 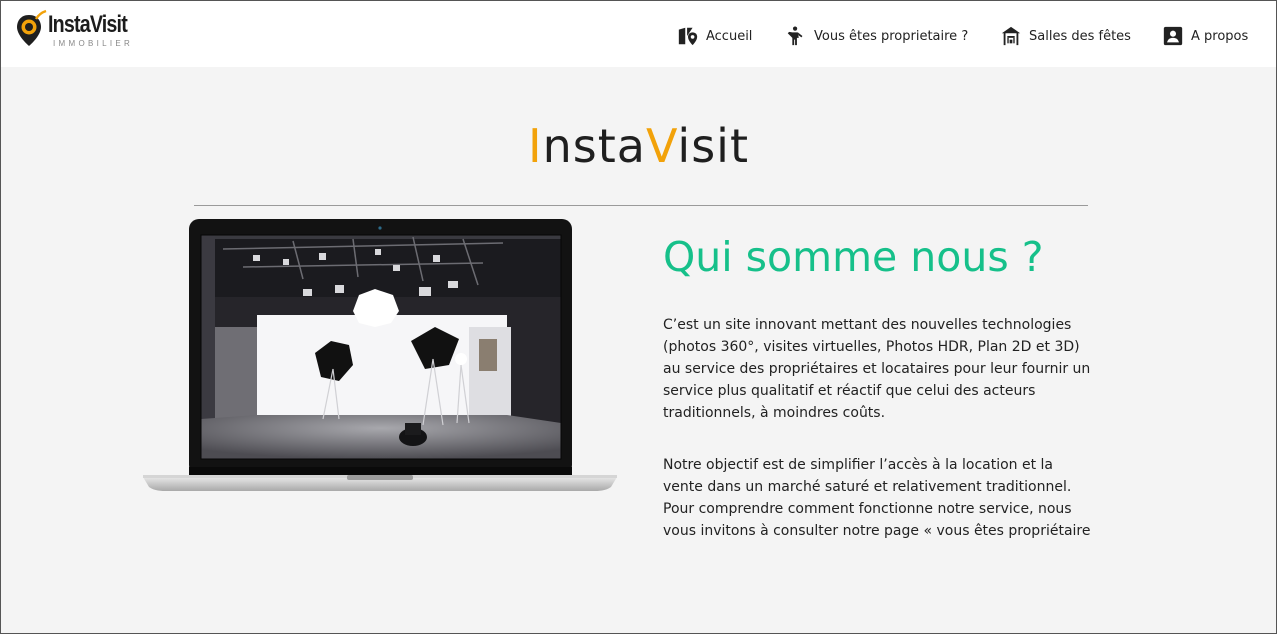 I want to click on section-divider, so click(x=641, y=205).